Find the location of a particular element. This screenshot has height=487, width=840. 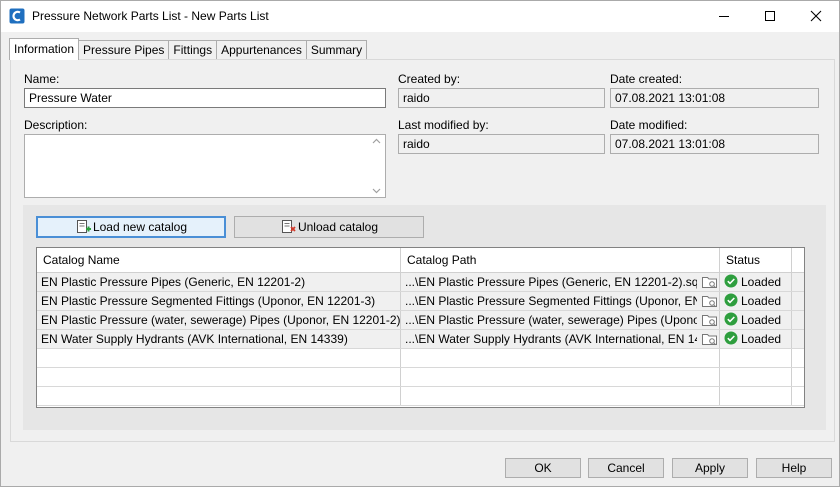

date-modified-field: 07.08.2021 13:01:08 is located at coordinates (714, 144).